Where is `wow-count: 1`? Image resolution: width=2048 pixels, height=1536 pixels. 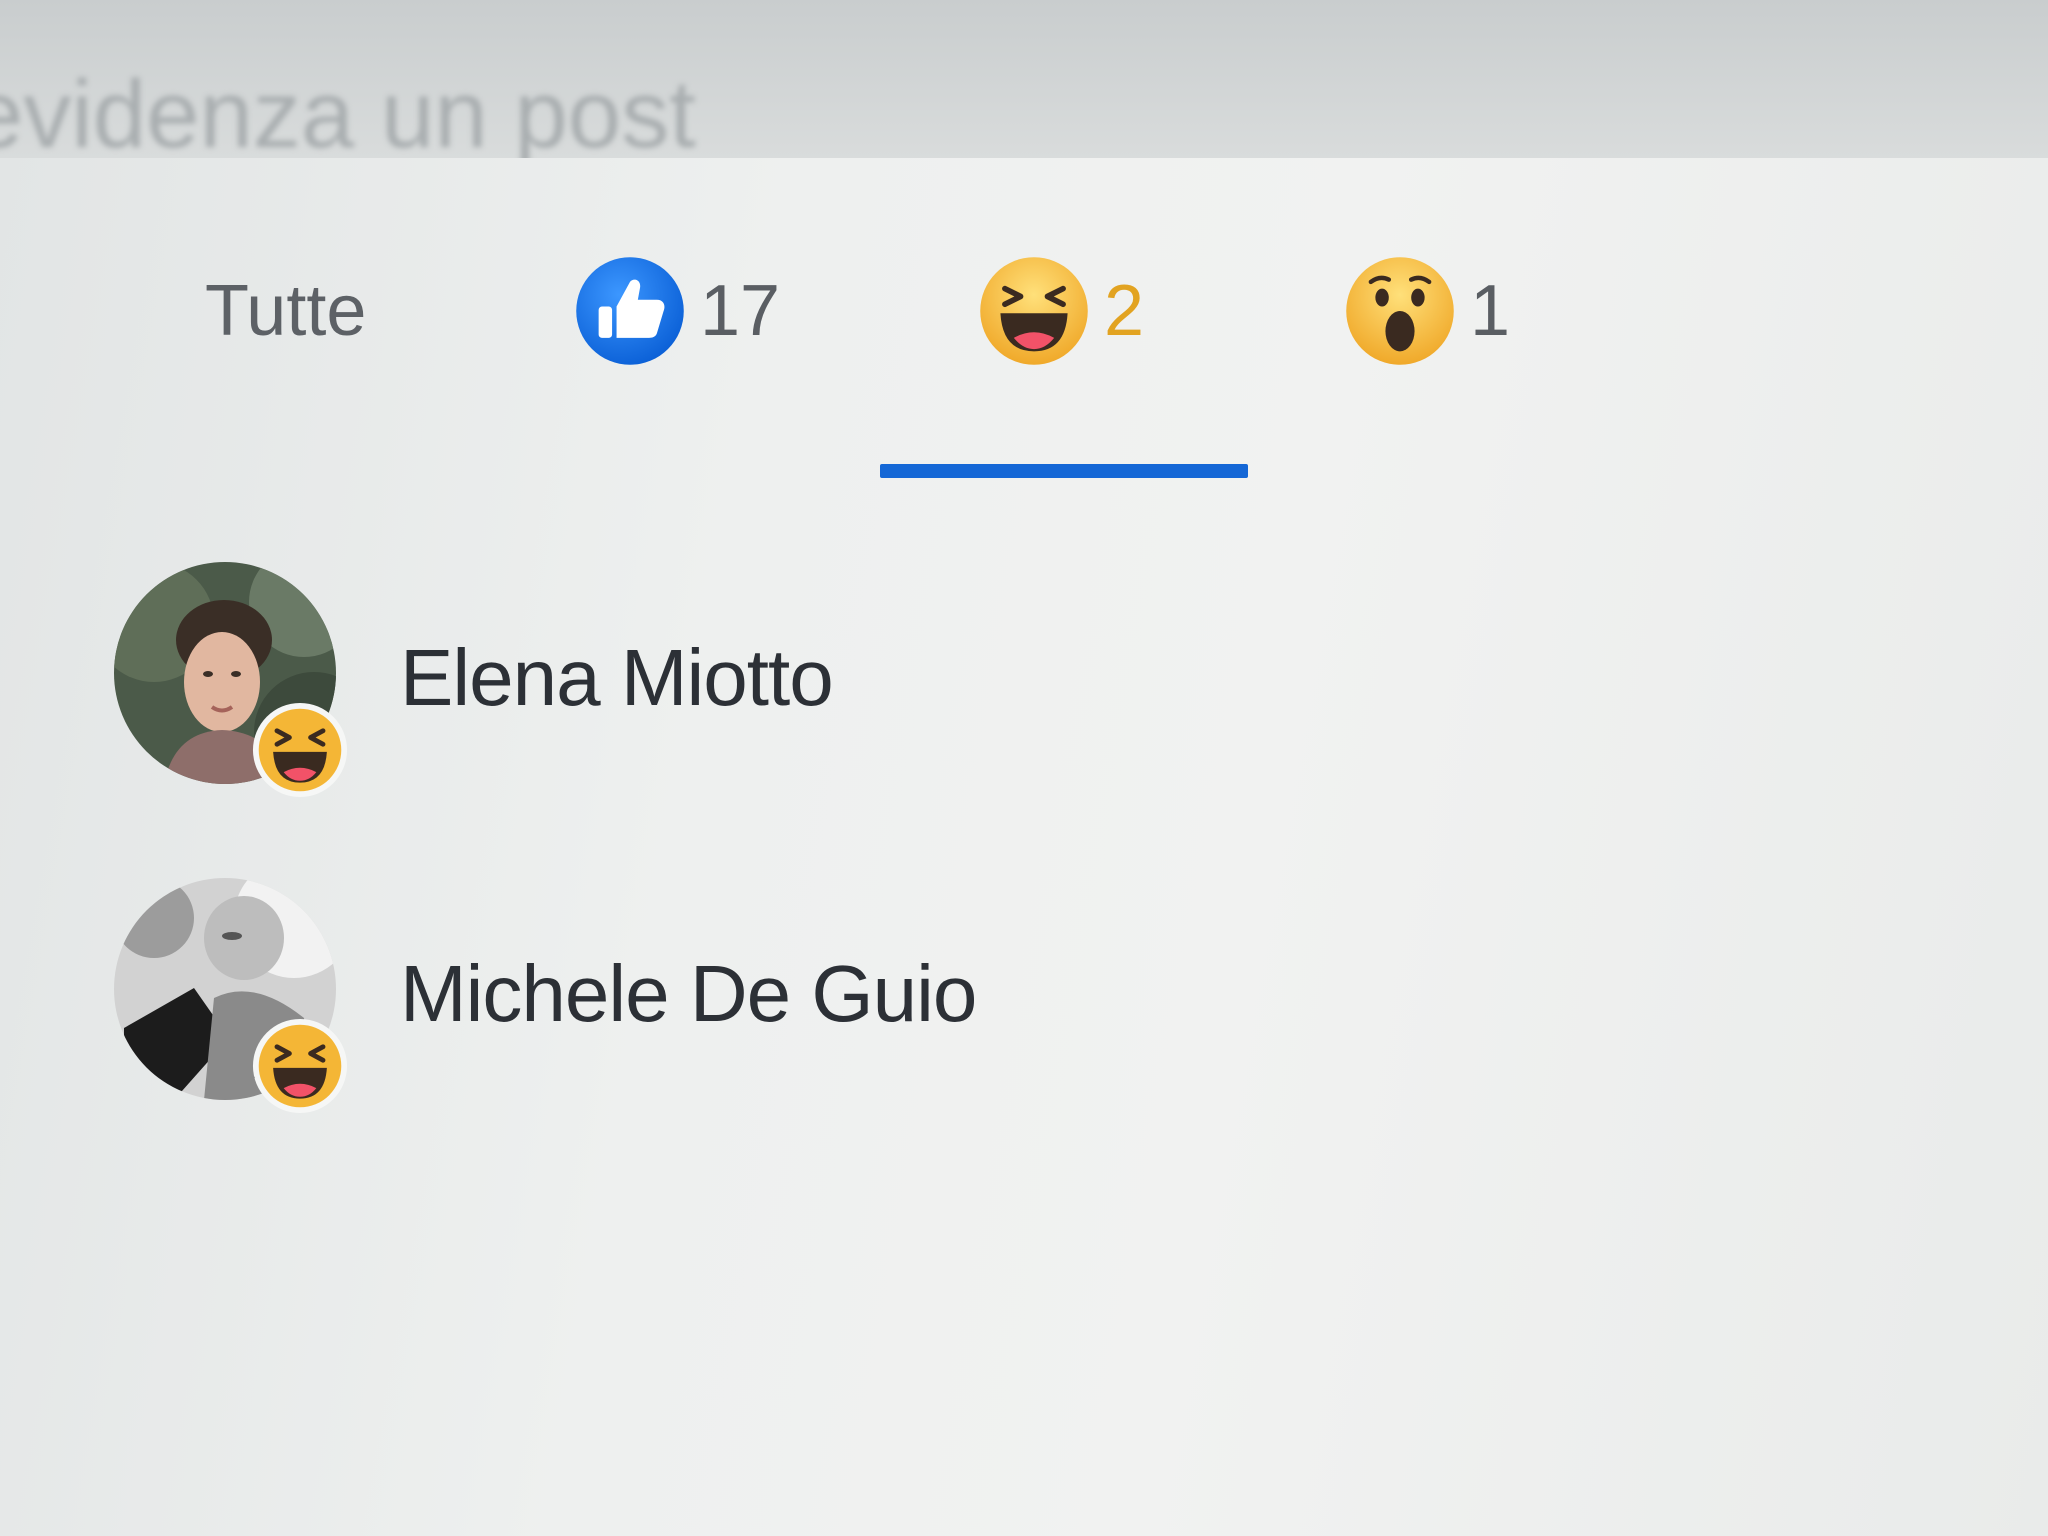
wow-count: 1 is located at coordinates (1490, 311).